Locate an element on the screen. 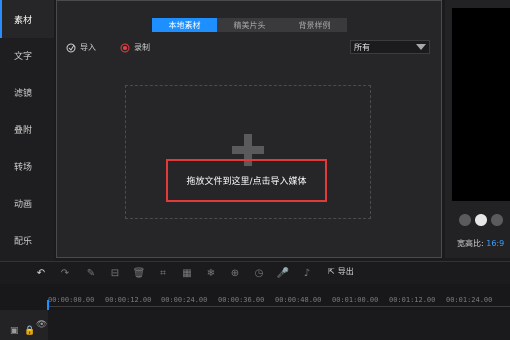 The width and height of the screenshot is (510, 340). duration-icon: ◷ is located at coordinates (259, 273).